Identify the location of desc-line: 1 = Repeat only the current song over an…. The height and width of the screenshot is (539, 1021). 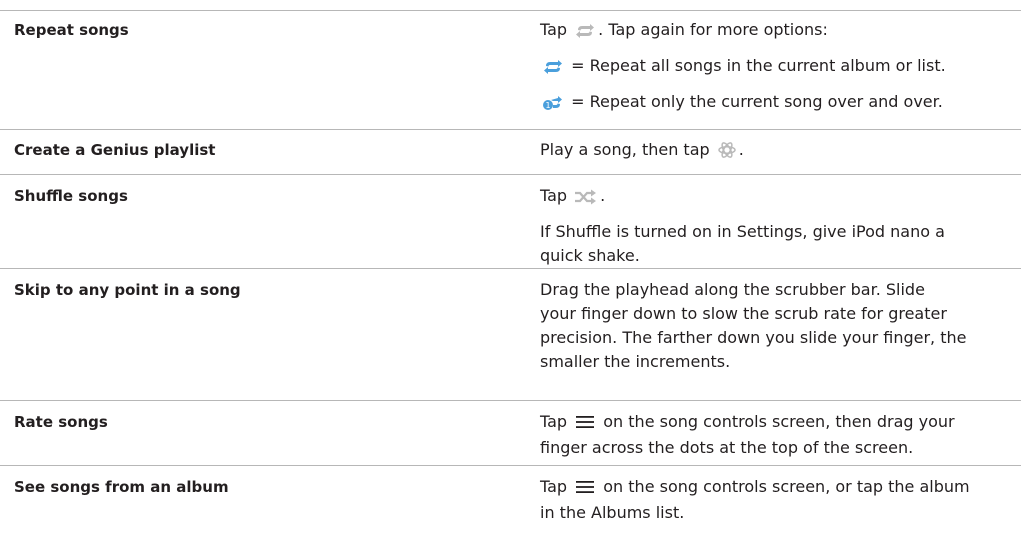
(770, 104).